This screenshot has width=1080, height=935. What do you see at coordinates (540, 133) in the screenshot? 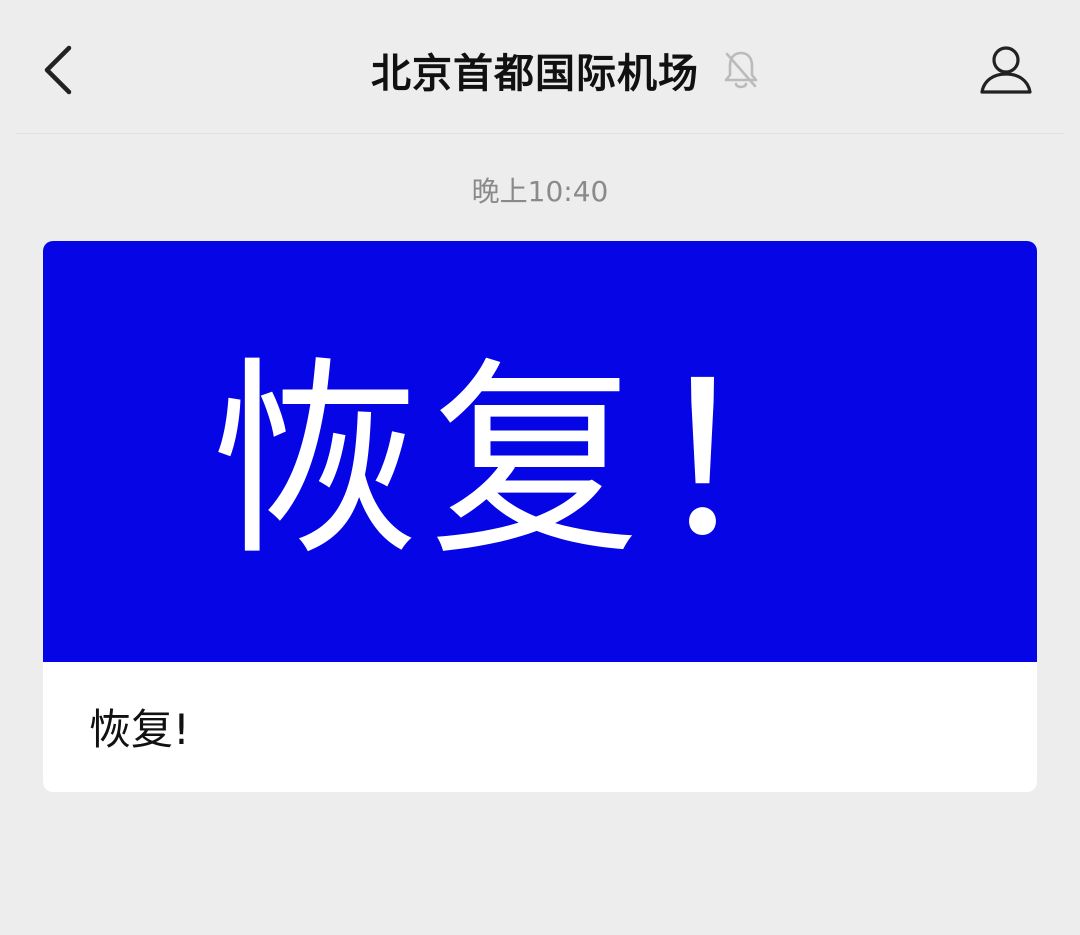
I see `header-divider` at bounding box center [540, 133].